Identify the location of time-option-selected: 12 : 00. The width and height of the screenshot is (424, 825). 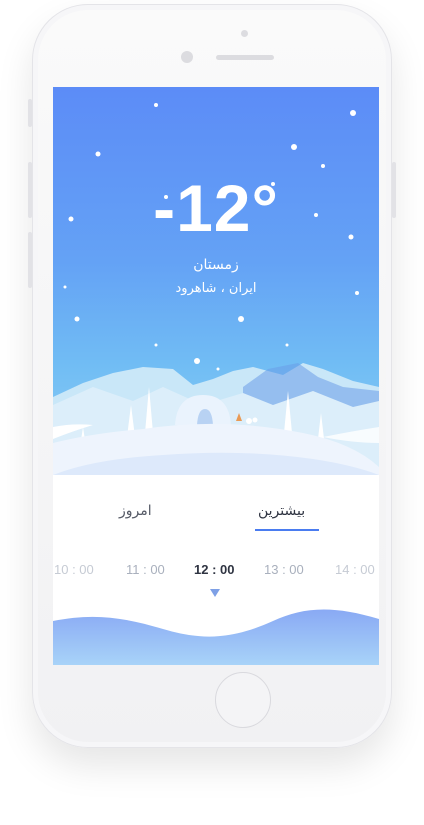
(214, 569).